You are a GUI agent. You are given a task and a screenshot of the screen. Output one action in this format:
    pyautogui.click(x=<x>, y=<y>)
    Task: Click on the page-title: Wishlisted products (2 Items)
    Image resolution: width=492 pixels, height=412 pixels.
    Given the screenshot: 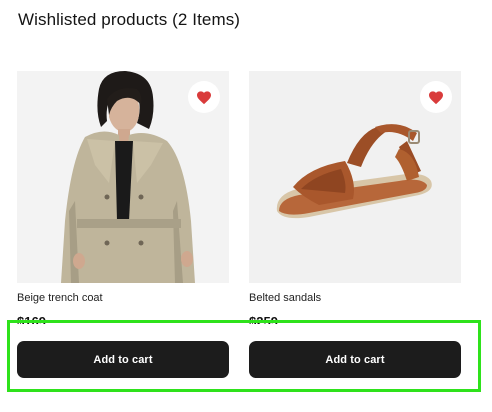 What is the action you would take?
    pyautogui.click(x=129, y=19)
    